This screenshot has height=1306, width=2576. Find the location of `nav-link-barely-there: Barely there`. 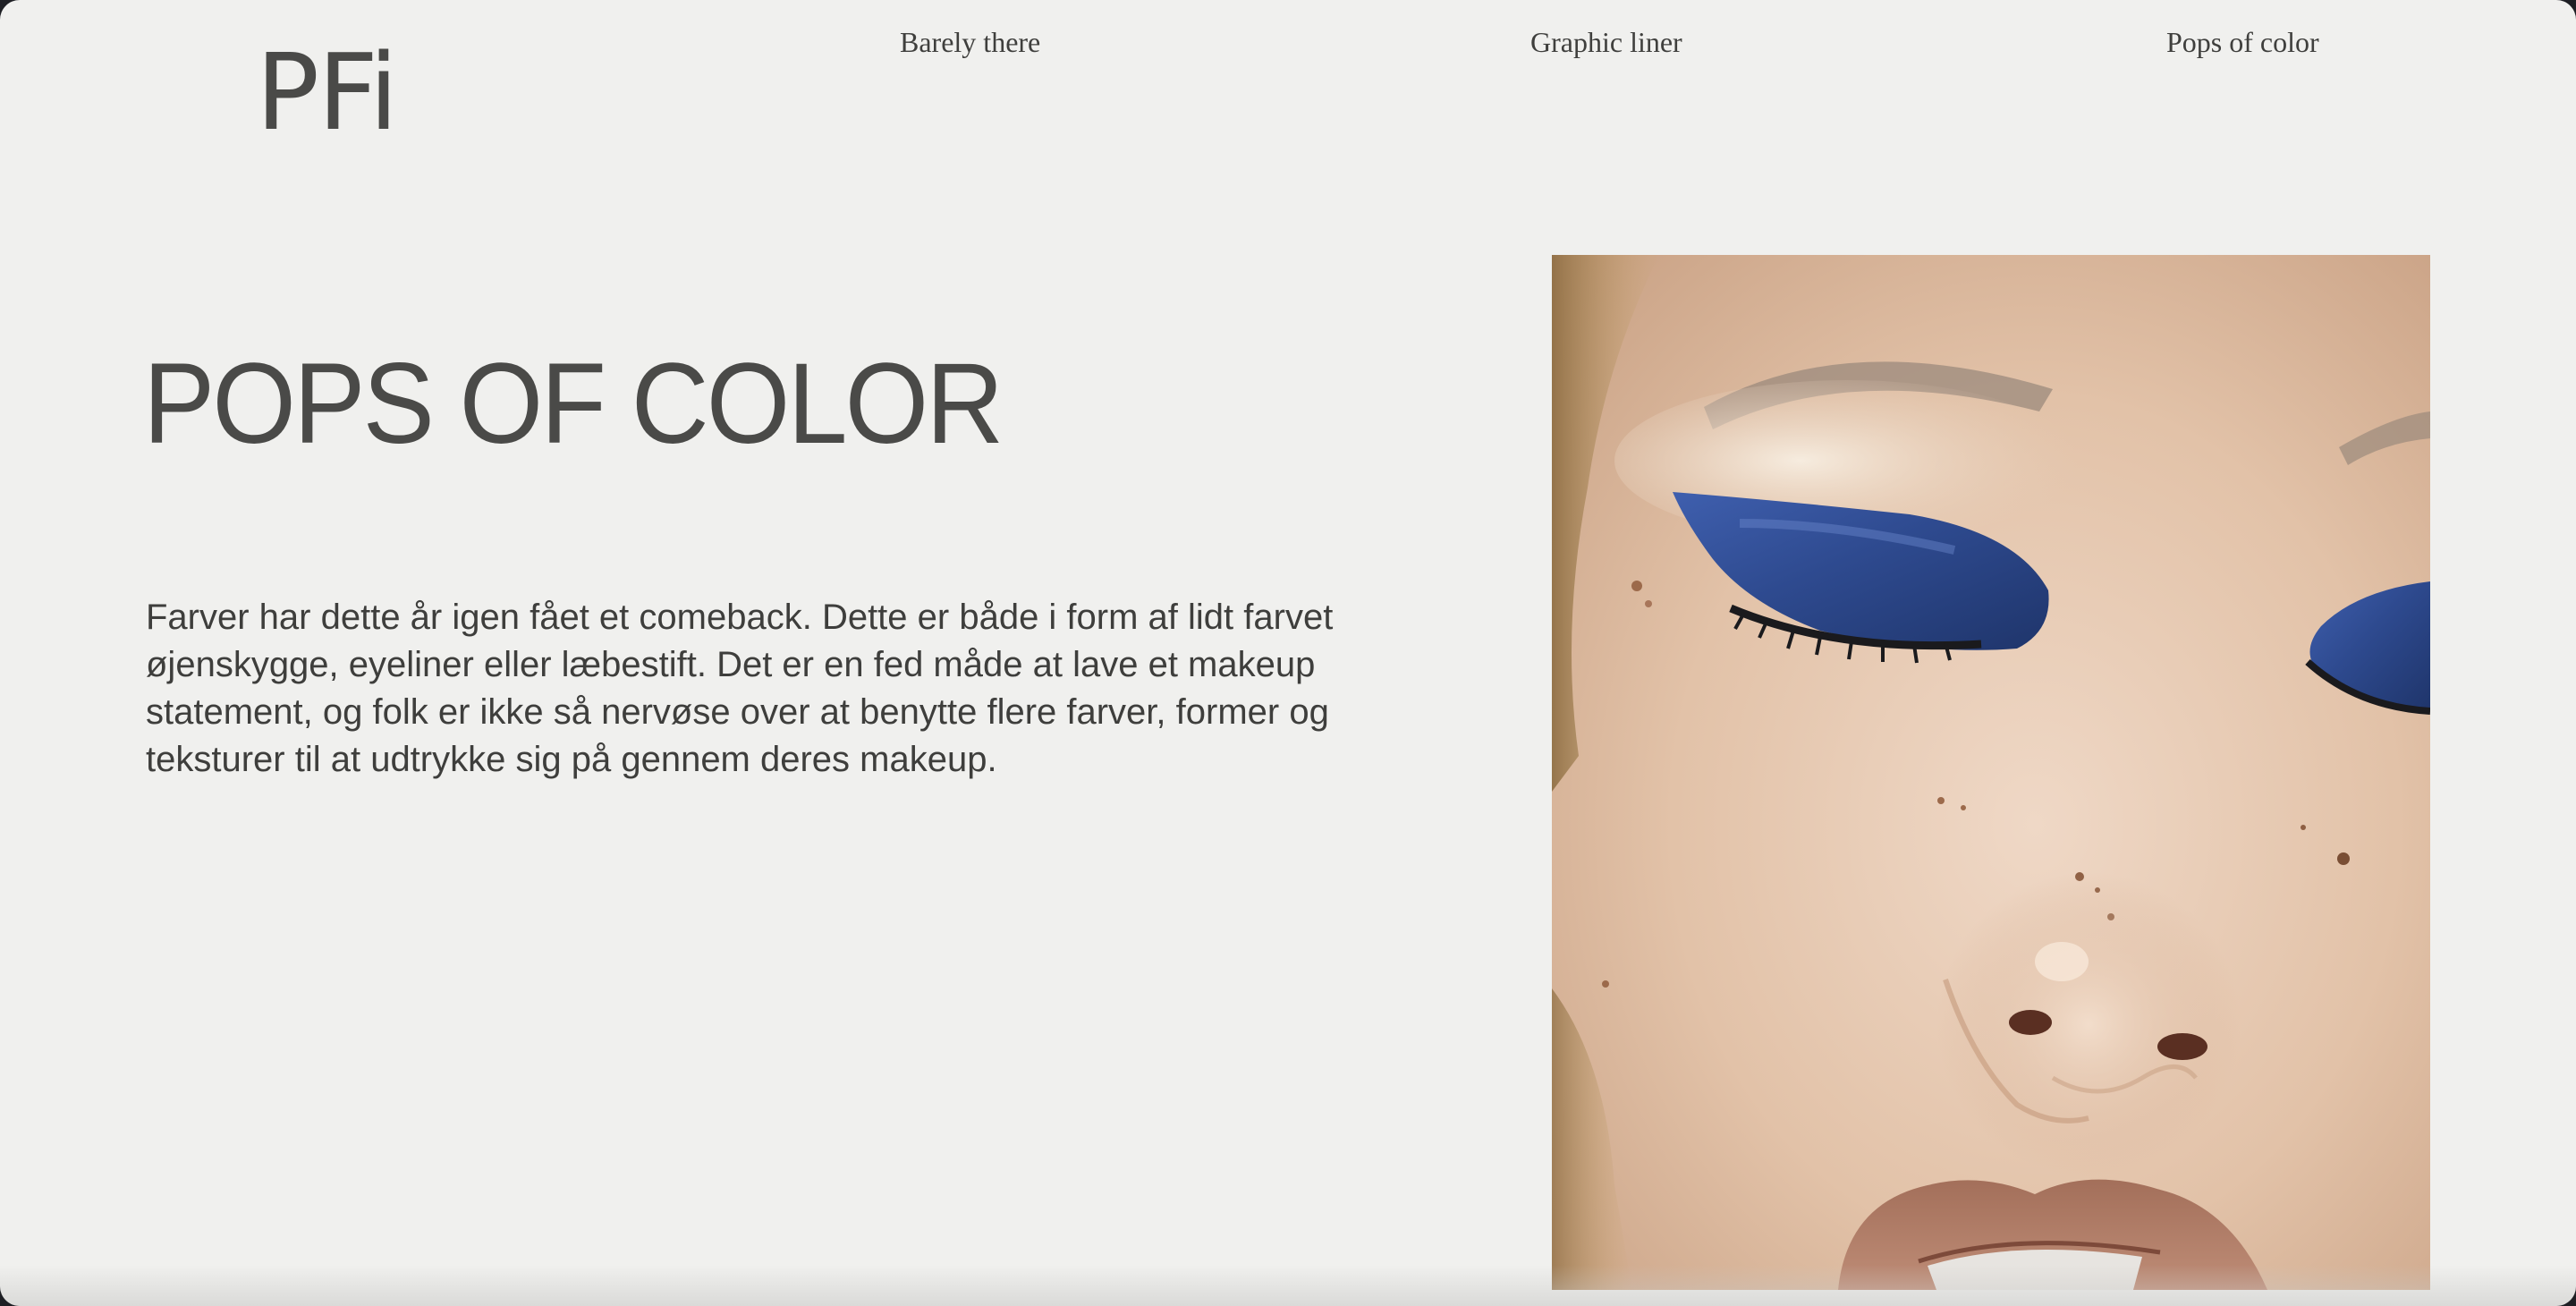

nav-link-barely-there: Barely there is located at coordinates (970, 42).